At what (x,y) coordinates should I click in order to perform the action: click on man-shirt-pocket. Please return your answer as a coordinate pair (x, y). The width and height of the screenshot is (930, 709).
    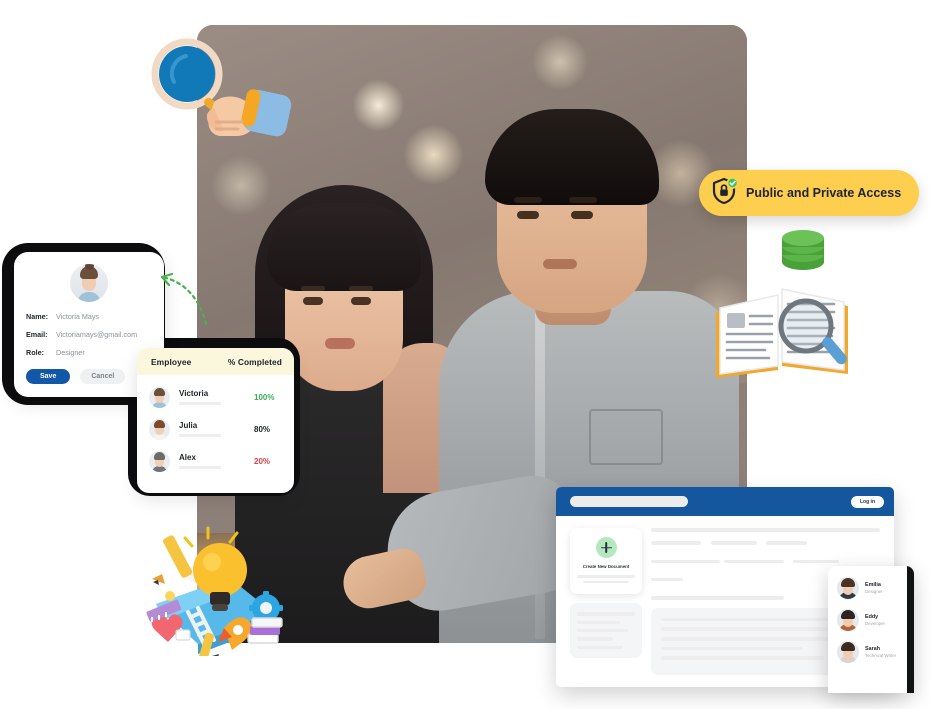
    Looking at the image, I should click on (626, 437).